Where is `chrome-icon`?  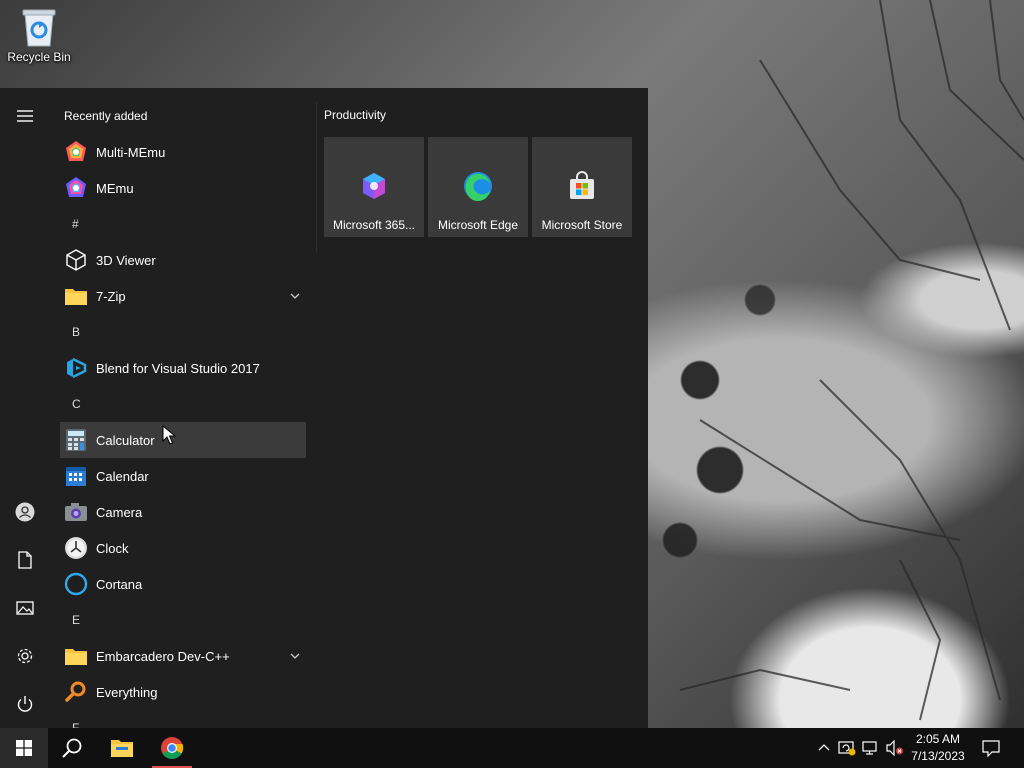
chrome-icon is located at coordinates (172, 748).